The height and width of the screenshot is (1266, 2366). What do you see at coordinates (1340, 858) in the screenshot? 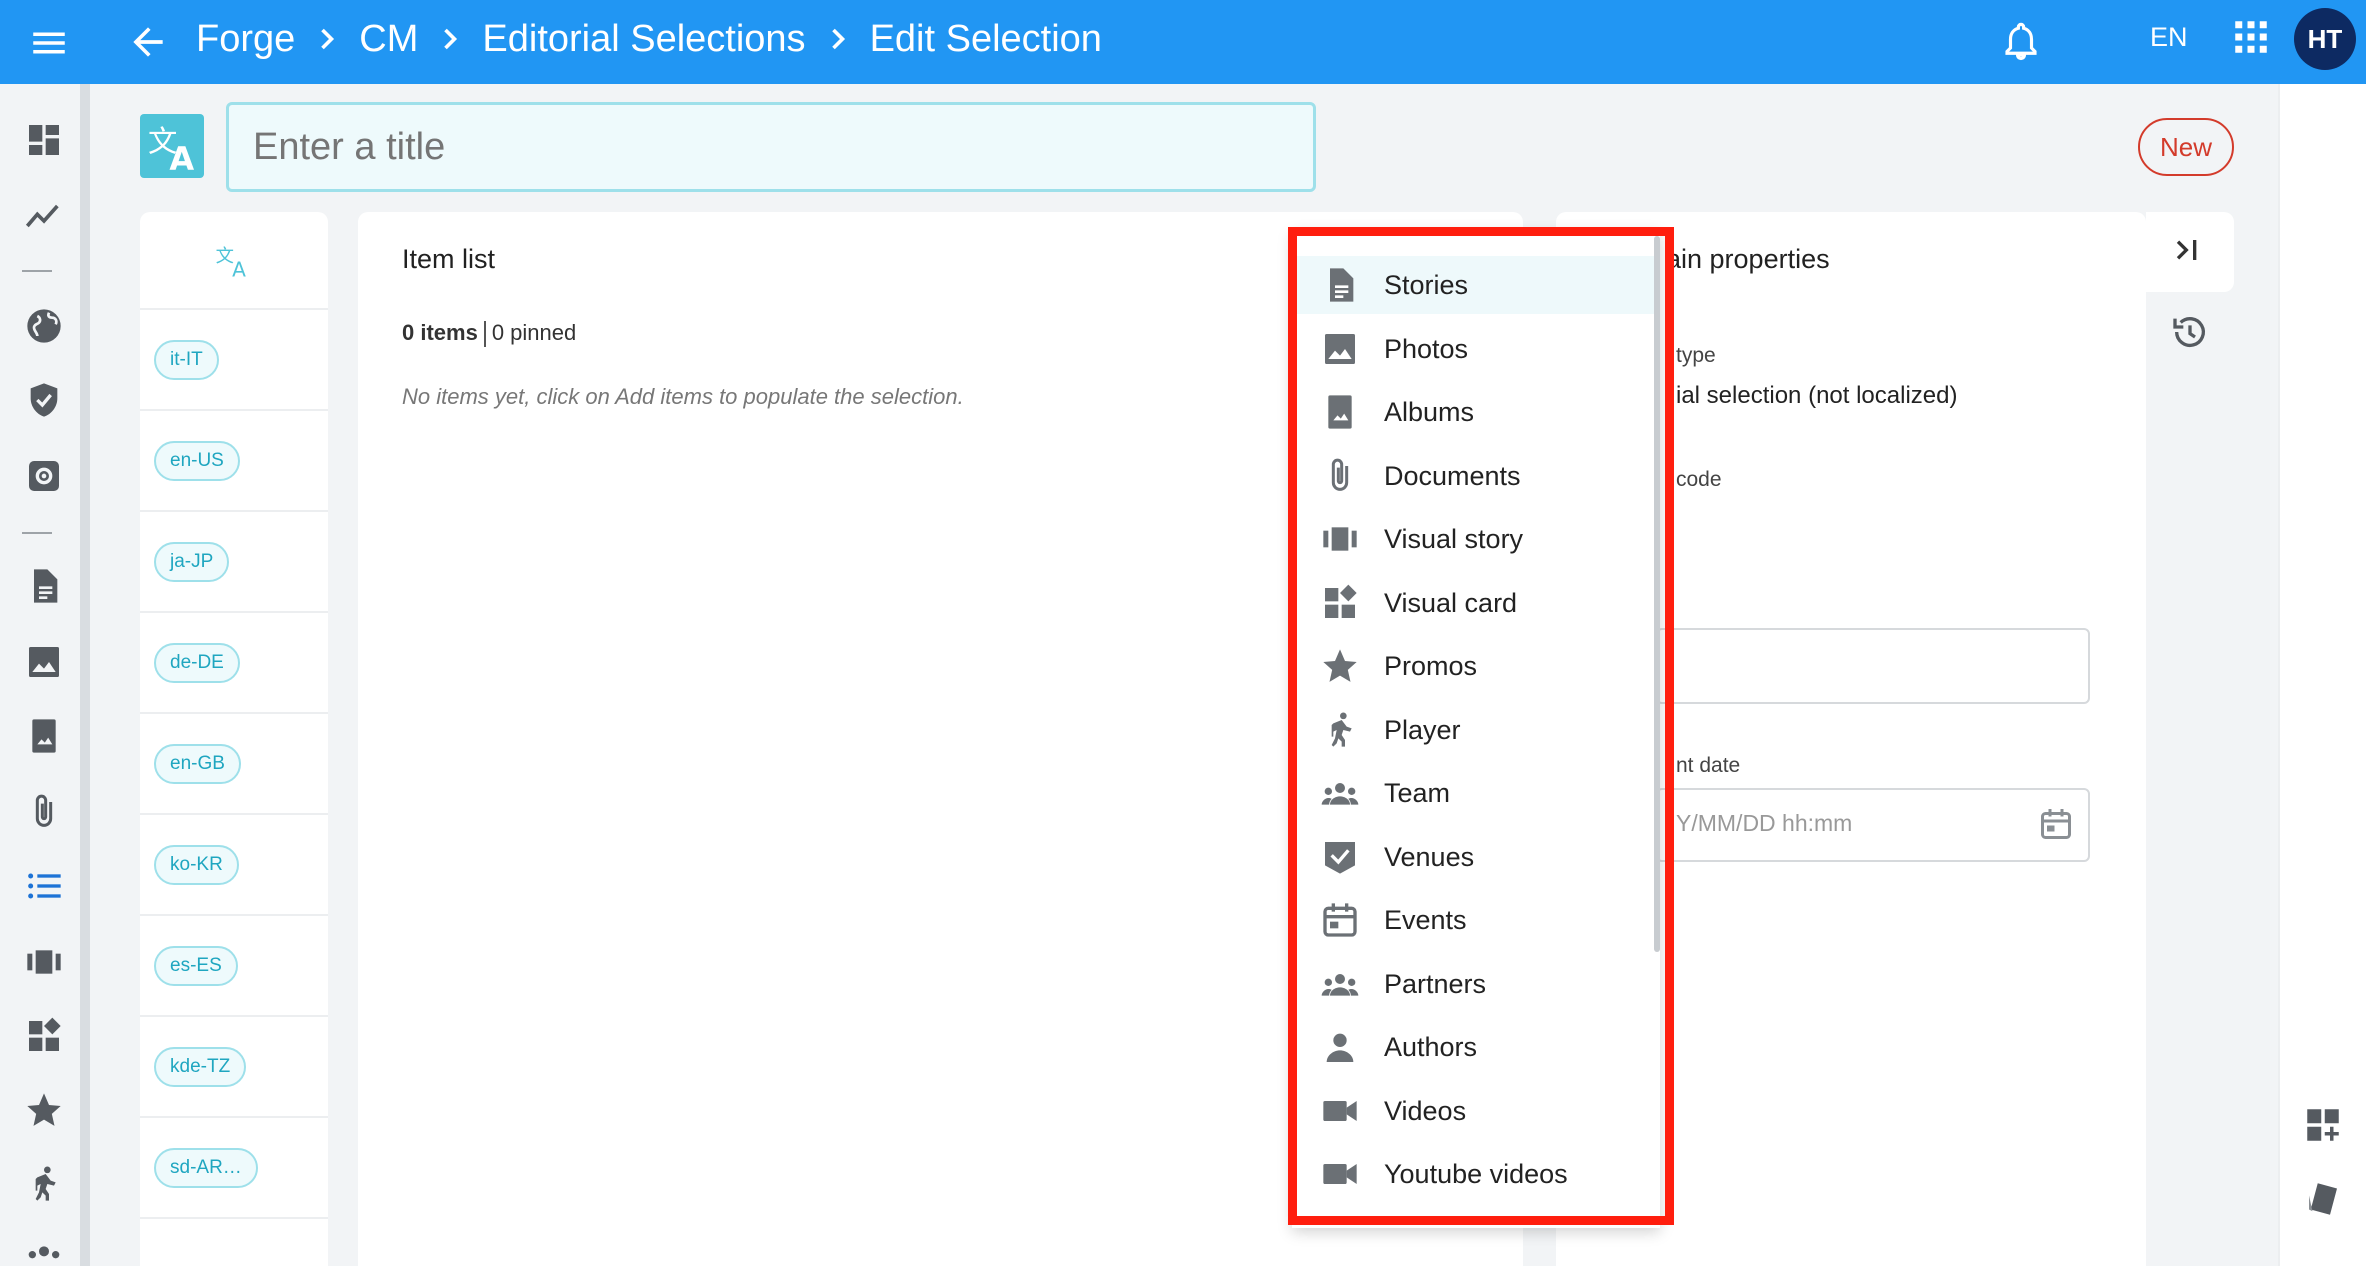
I see `venue-icon` at bounding box center [1340, 858].